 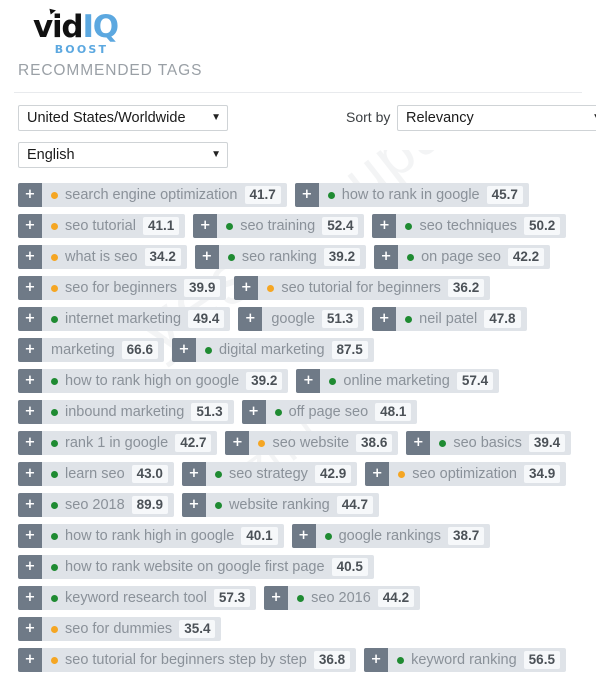 What do you see at coordinates (269, 474) in the screenshot?
I see `tag-chip: + seo strategy 42.9` at bounding box center [269, 474].